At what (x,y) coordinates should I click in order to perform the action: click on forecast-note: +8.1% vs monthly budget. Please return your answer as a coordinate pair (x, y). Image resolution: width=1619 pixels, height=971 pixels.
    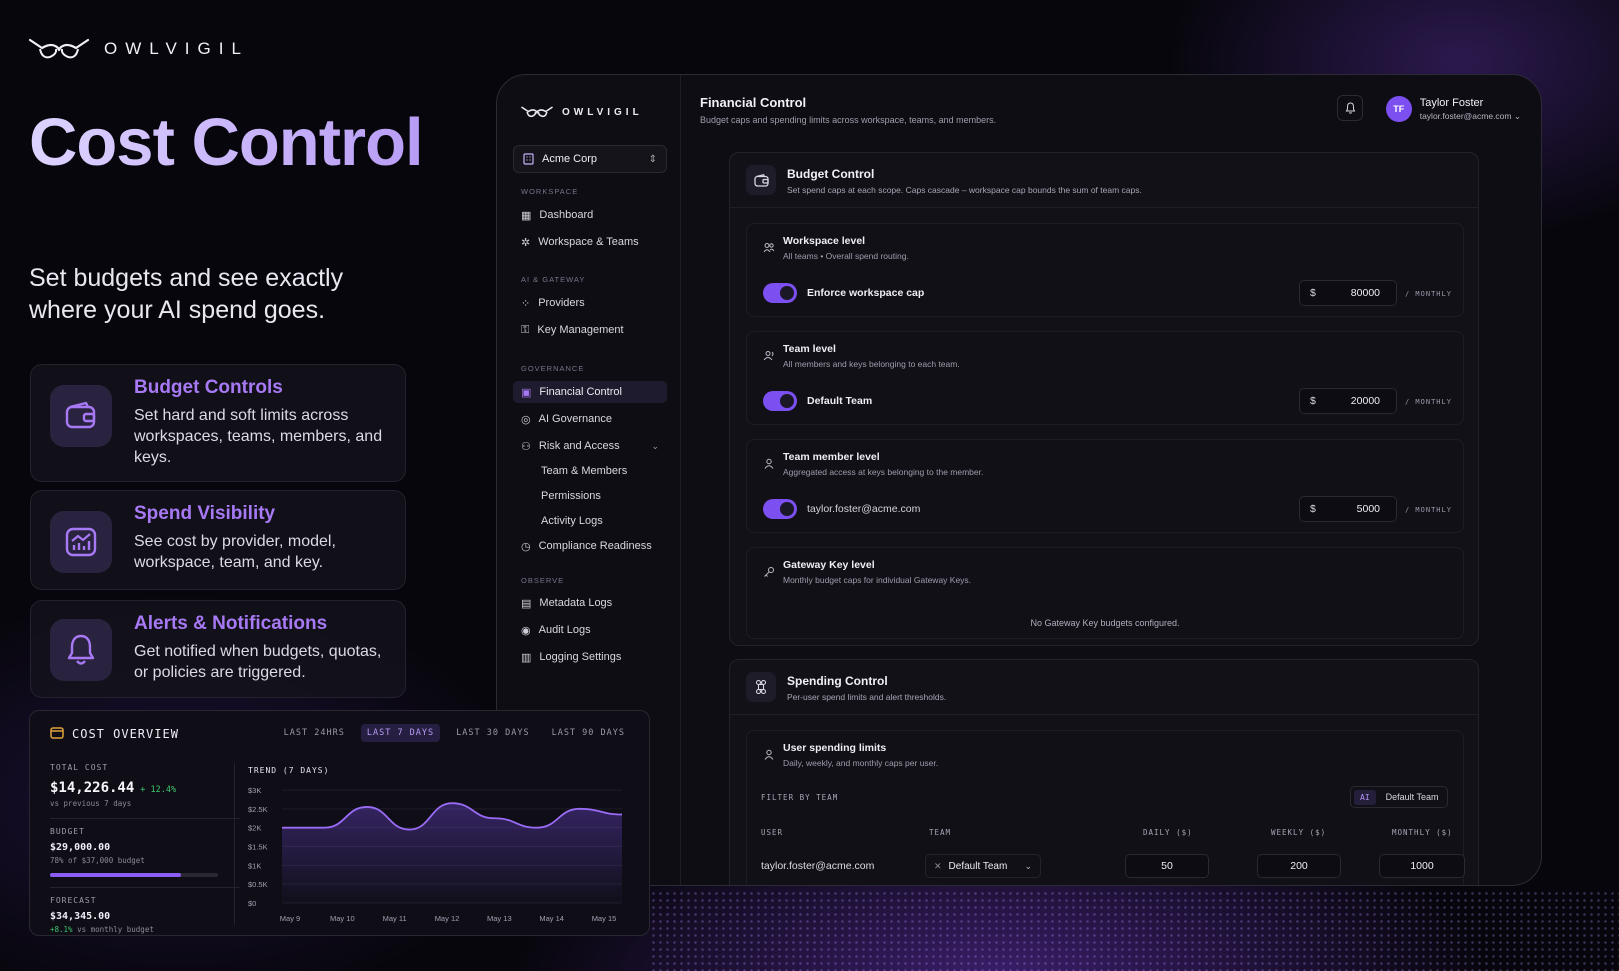
    Looking at the image, I should click on (145, 929).